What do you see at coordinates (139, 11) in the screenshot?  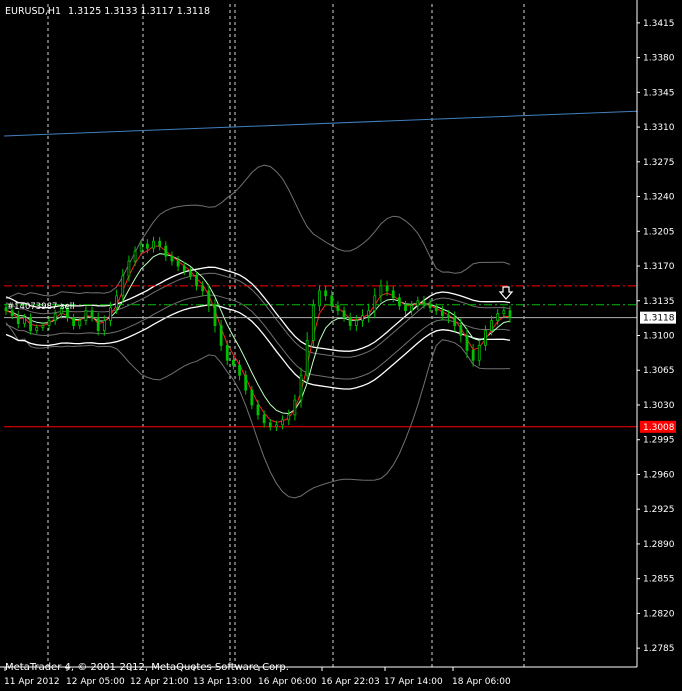 I see `ohlc-label: 1.3125 1.3133 1.3117 1.3118` at bounding box center [139, 11].